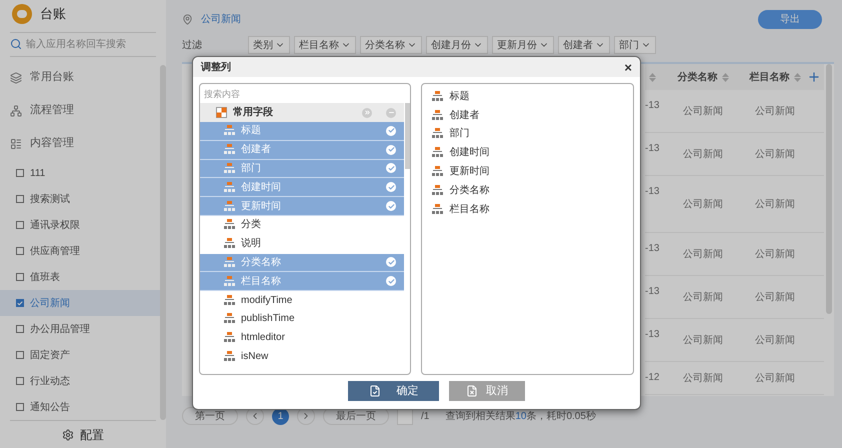 This screenshot has height=448, width=842. I want to click on scrollbar, so click(407, 136).